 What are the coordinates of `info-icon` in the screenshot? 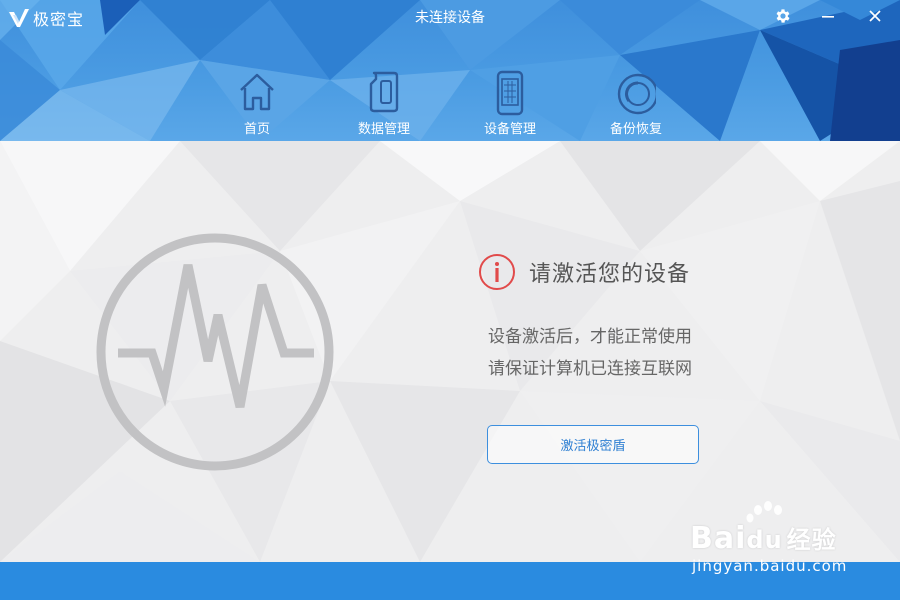 It's located at (497, 272).